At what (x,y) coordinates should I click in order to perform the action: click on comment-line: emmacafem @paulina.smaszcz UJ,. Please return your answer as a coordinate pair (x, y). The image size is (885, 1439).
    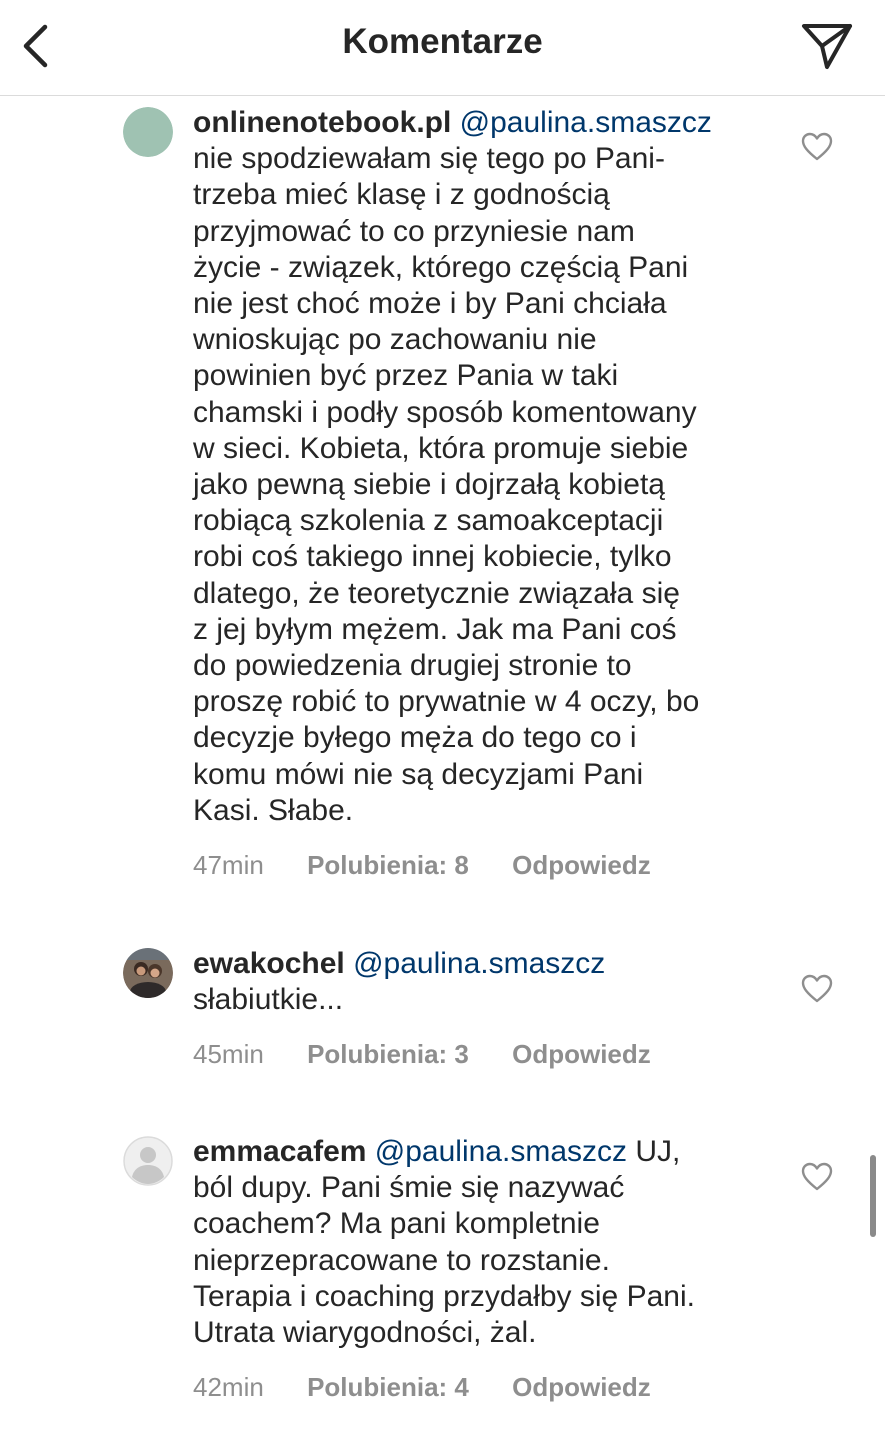
    Looking at the image, I should click on (483, 1152).